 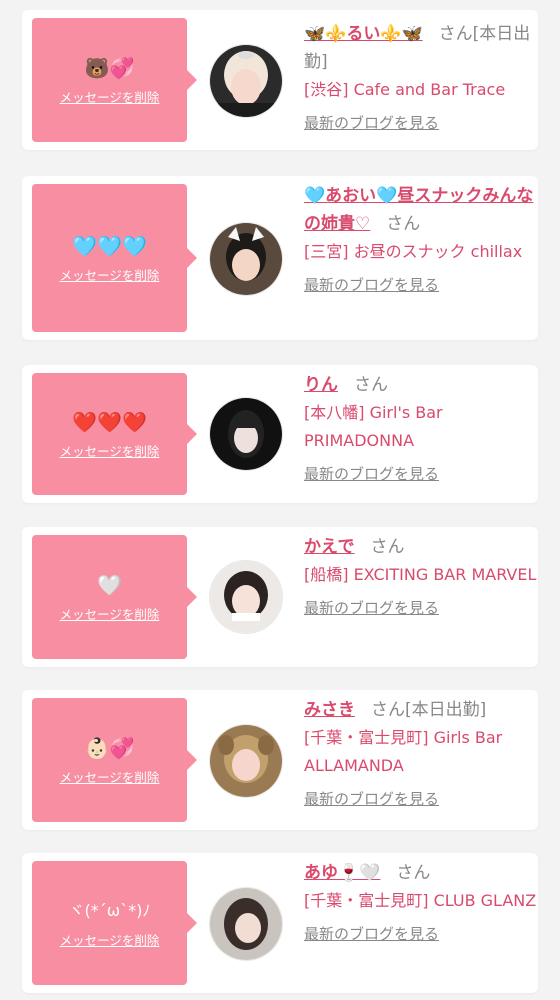 What do you see at coordinates (413, 251) in the screenshot?
I see `shop-name: [三宮] お昼のスナック chillax` at bounding box center [413, 251].